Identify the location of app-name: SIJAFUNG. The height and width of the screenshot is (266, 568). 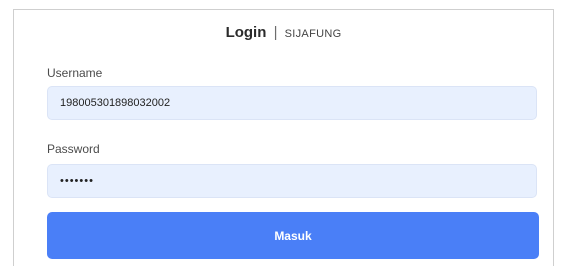
(313, 34).